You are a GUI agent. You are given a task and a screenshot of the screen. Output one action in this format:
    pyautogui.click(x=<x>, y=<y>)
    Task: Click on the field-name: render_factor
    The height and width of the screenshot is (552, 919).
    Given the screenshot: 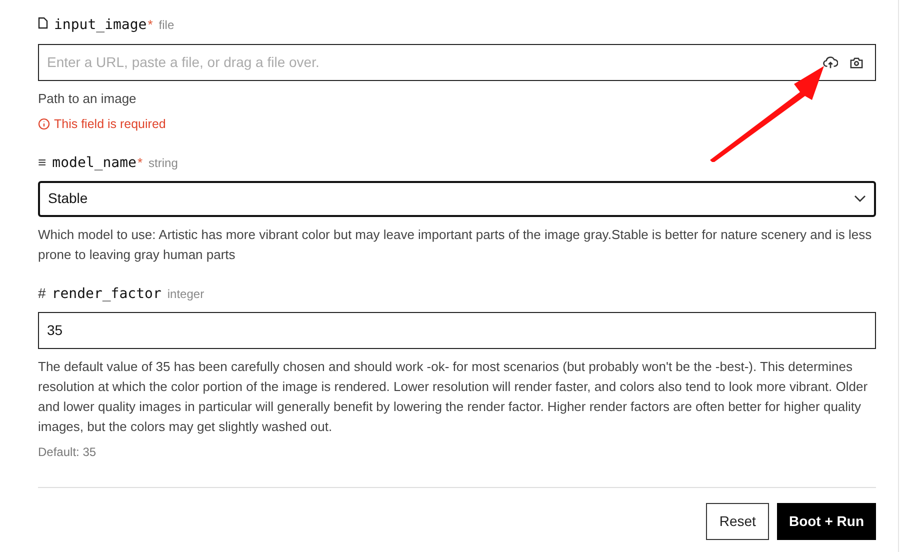 What is the action you would take?
    pyautogui.click(x=107, y=294)
    